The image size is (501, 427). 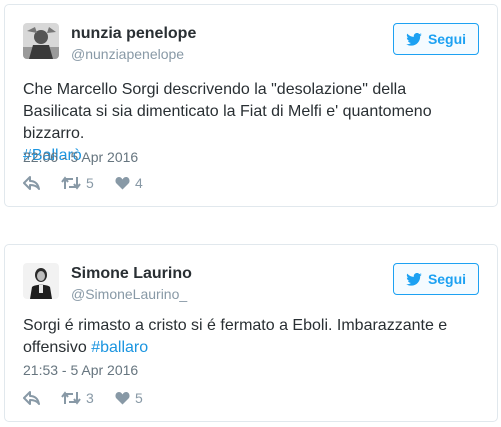 I want to click on timestamp: 21:53 - 5 Apr 2016, so click(x=80, y=370).